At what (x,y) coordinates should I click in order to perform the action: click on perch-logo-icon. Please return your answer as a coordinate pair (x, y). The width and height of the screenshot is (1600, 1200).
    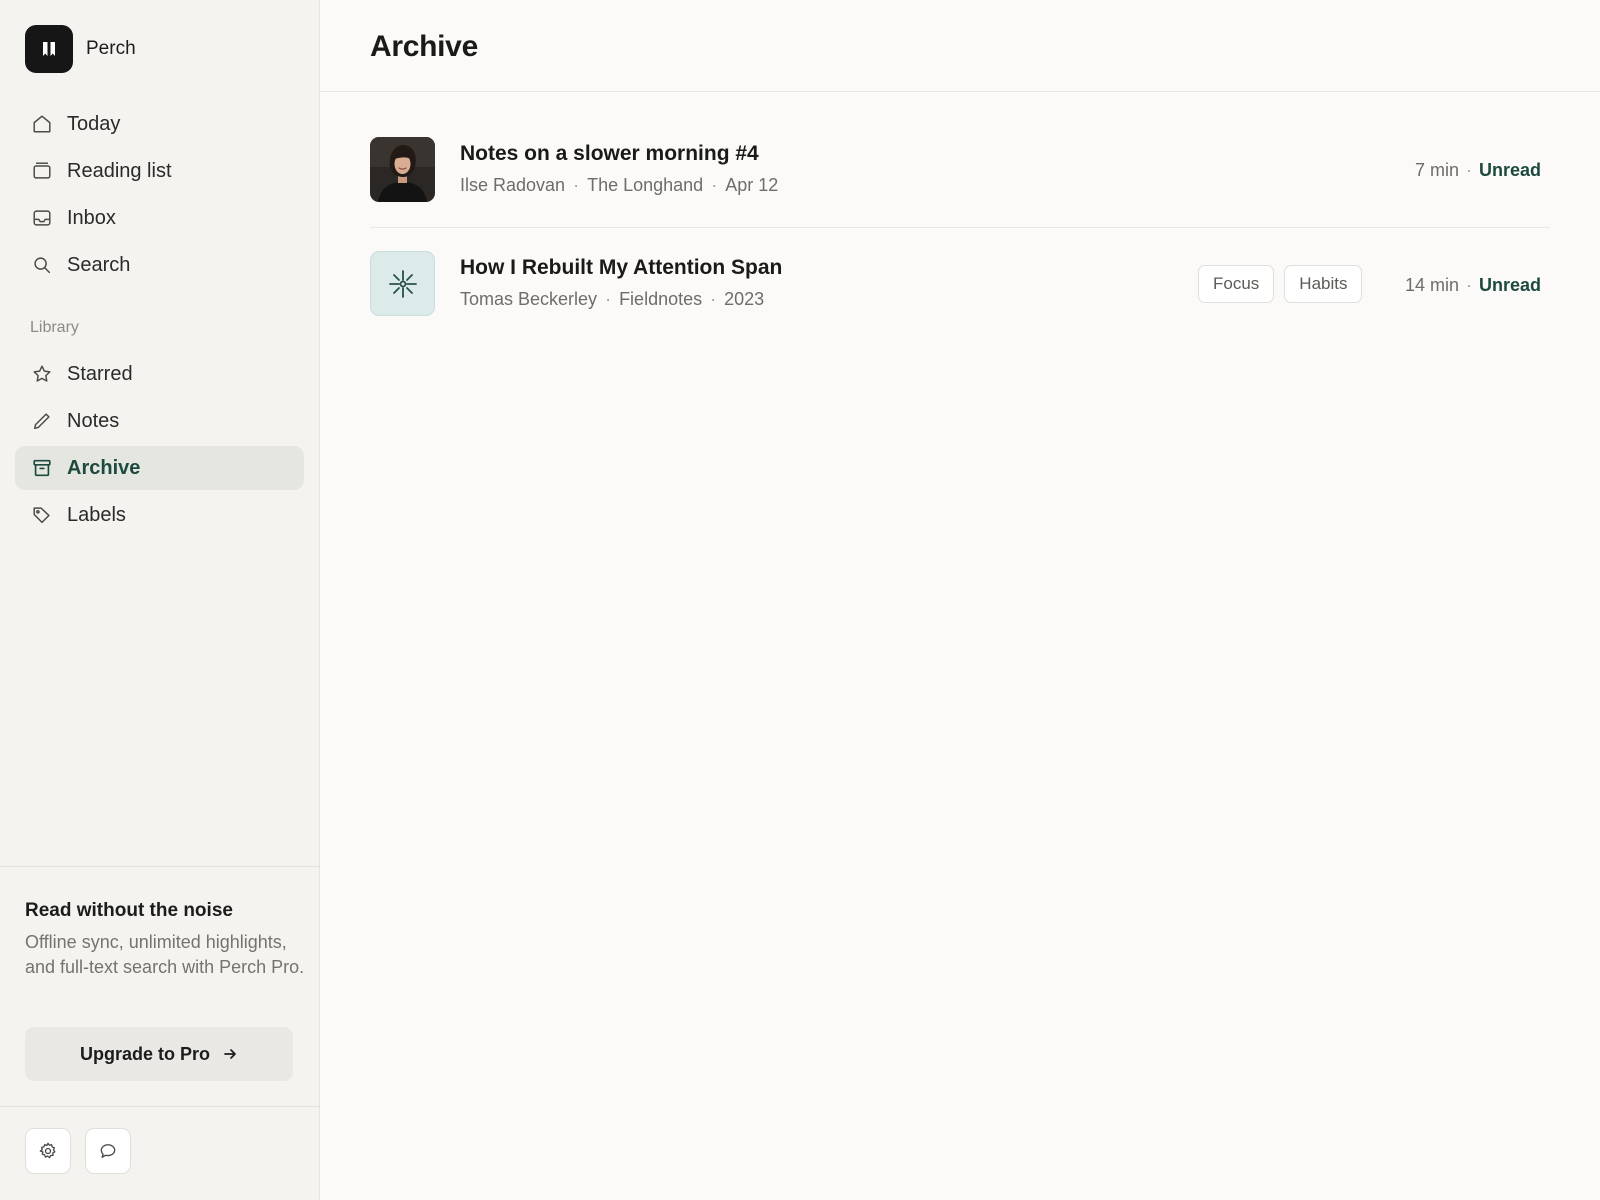
    Looking at the image, I should click on (49, 49).